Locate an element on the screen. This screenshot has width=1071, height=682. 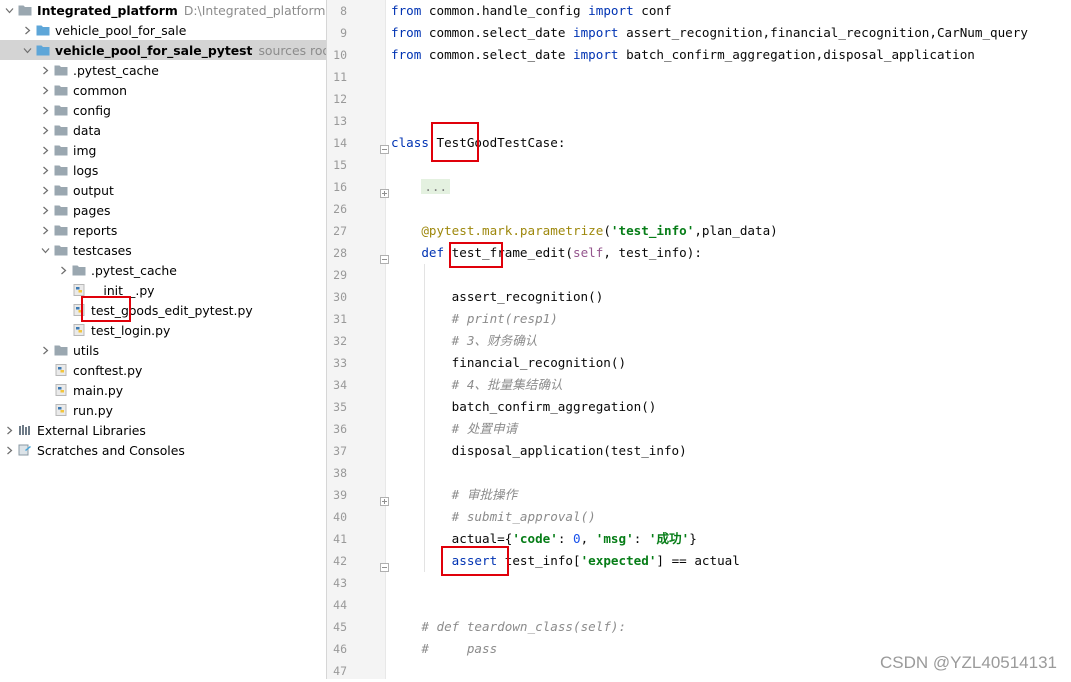
code-token: # def teardown_class(self): is located at coordinates (524, 626).